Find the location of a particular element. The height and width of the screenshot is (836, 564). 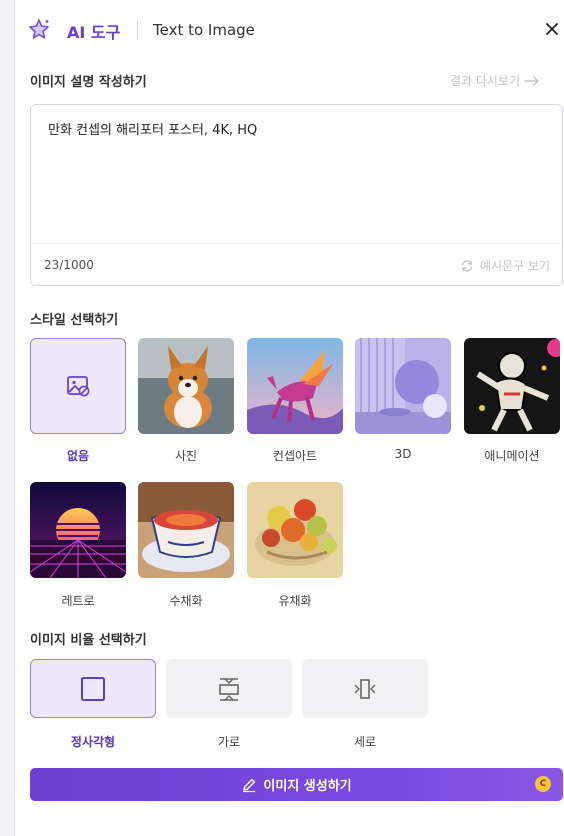

credit-coin-icon: C is located at coordinates (543, 784).